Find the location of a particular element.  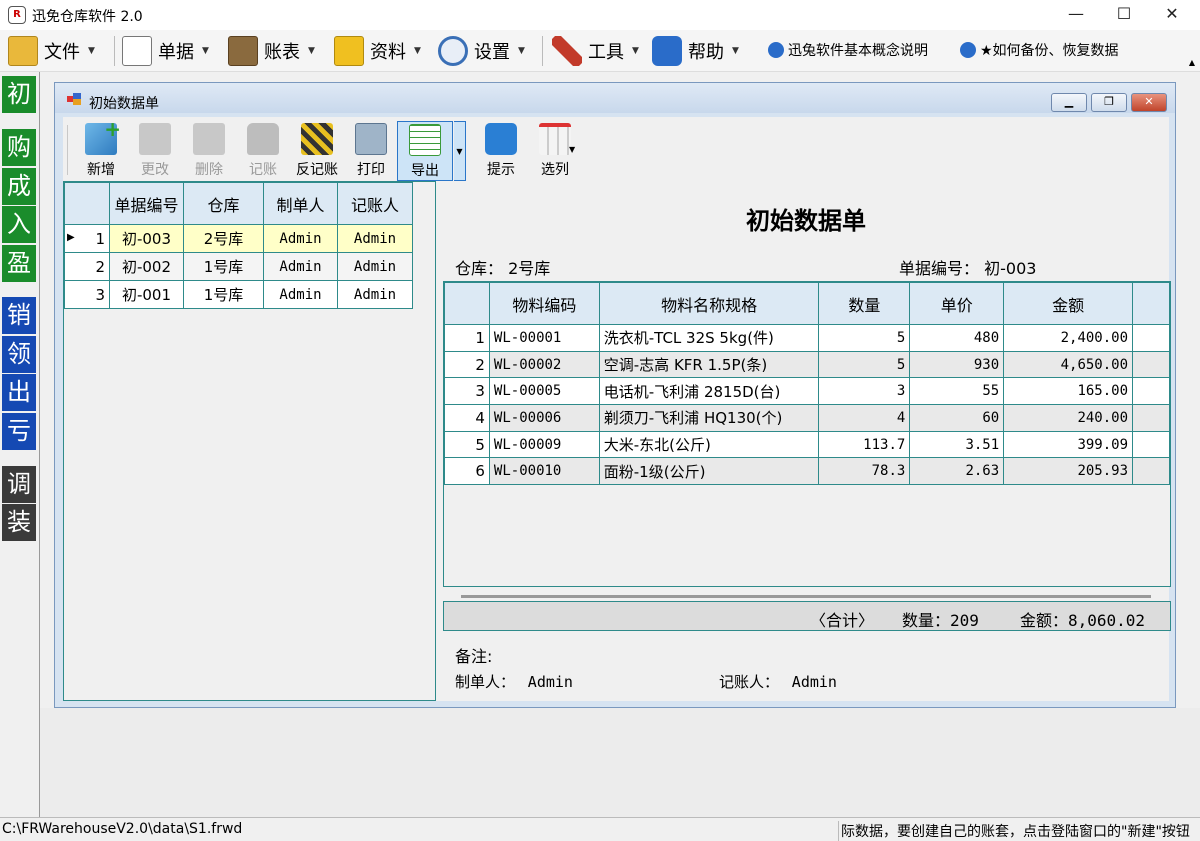

total-amount: 金额：8,060.02 is located at coordinates (1083, 620).